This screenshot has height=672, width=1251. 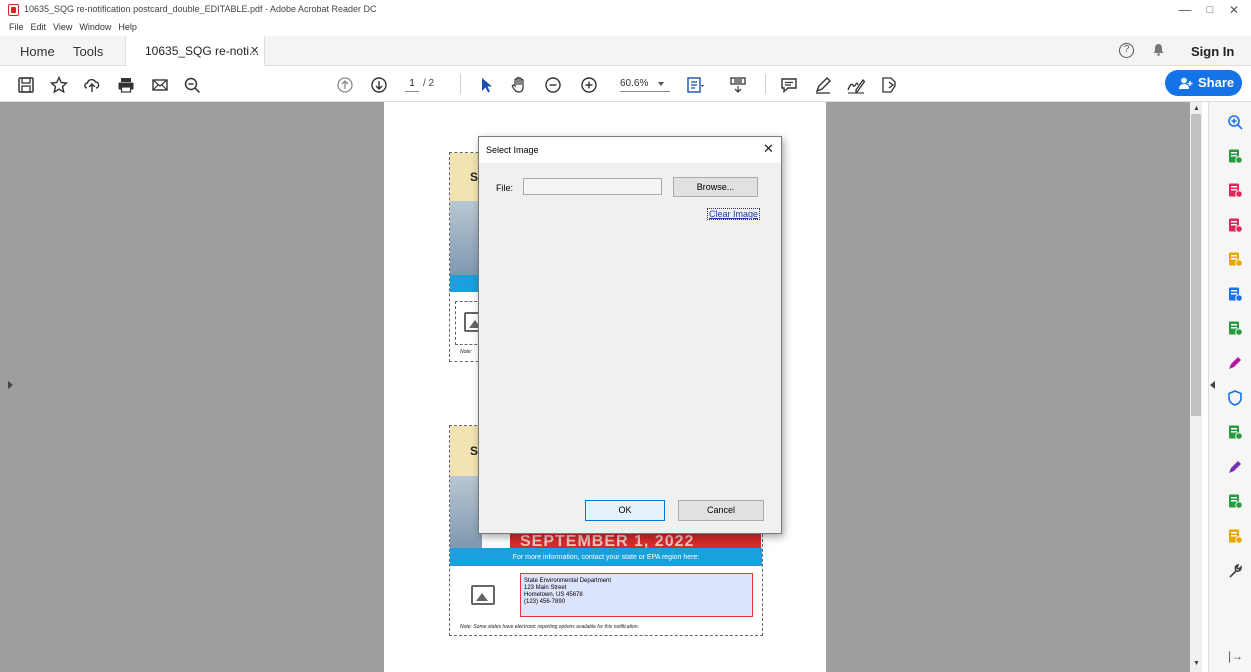 What do you see at coordinates (379, 85) in the screenshot?
I see `page-down-icon` at bounding box center [379, 85].